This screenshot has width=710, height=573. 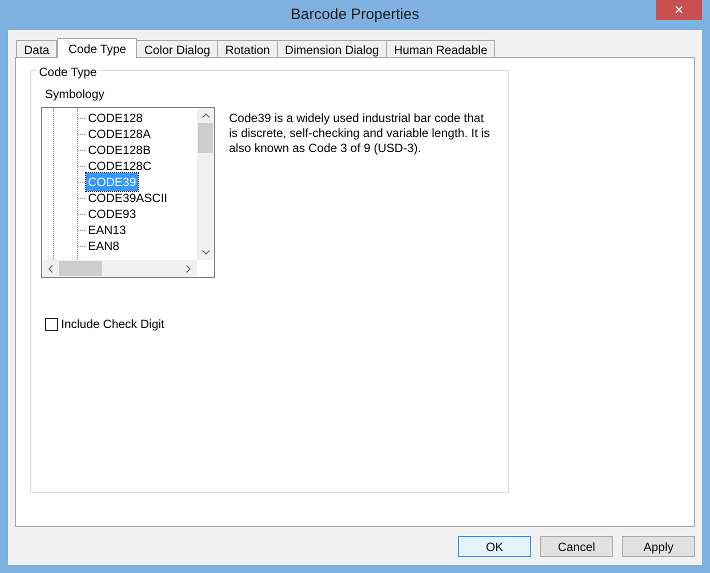 I want to click on scroll-down-icon, so click(x=206, y=252).